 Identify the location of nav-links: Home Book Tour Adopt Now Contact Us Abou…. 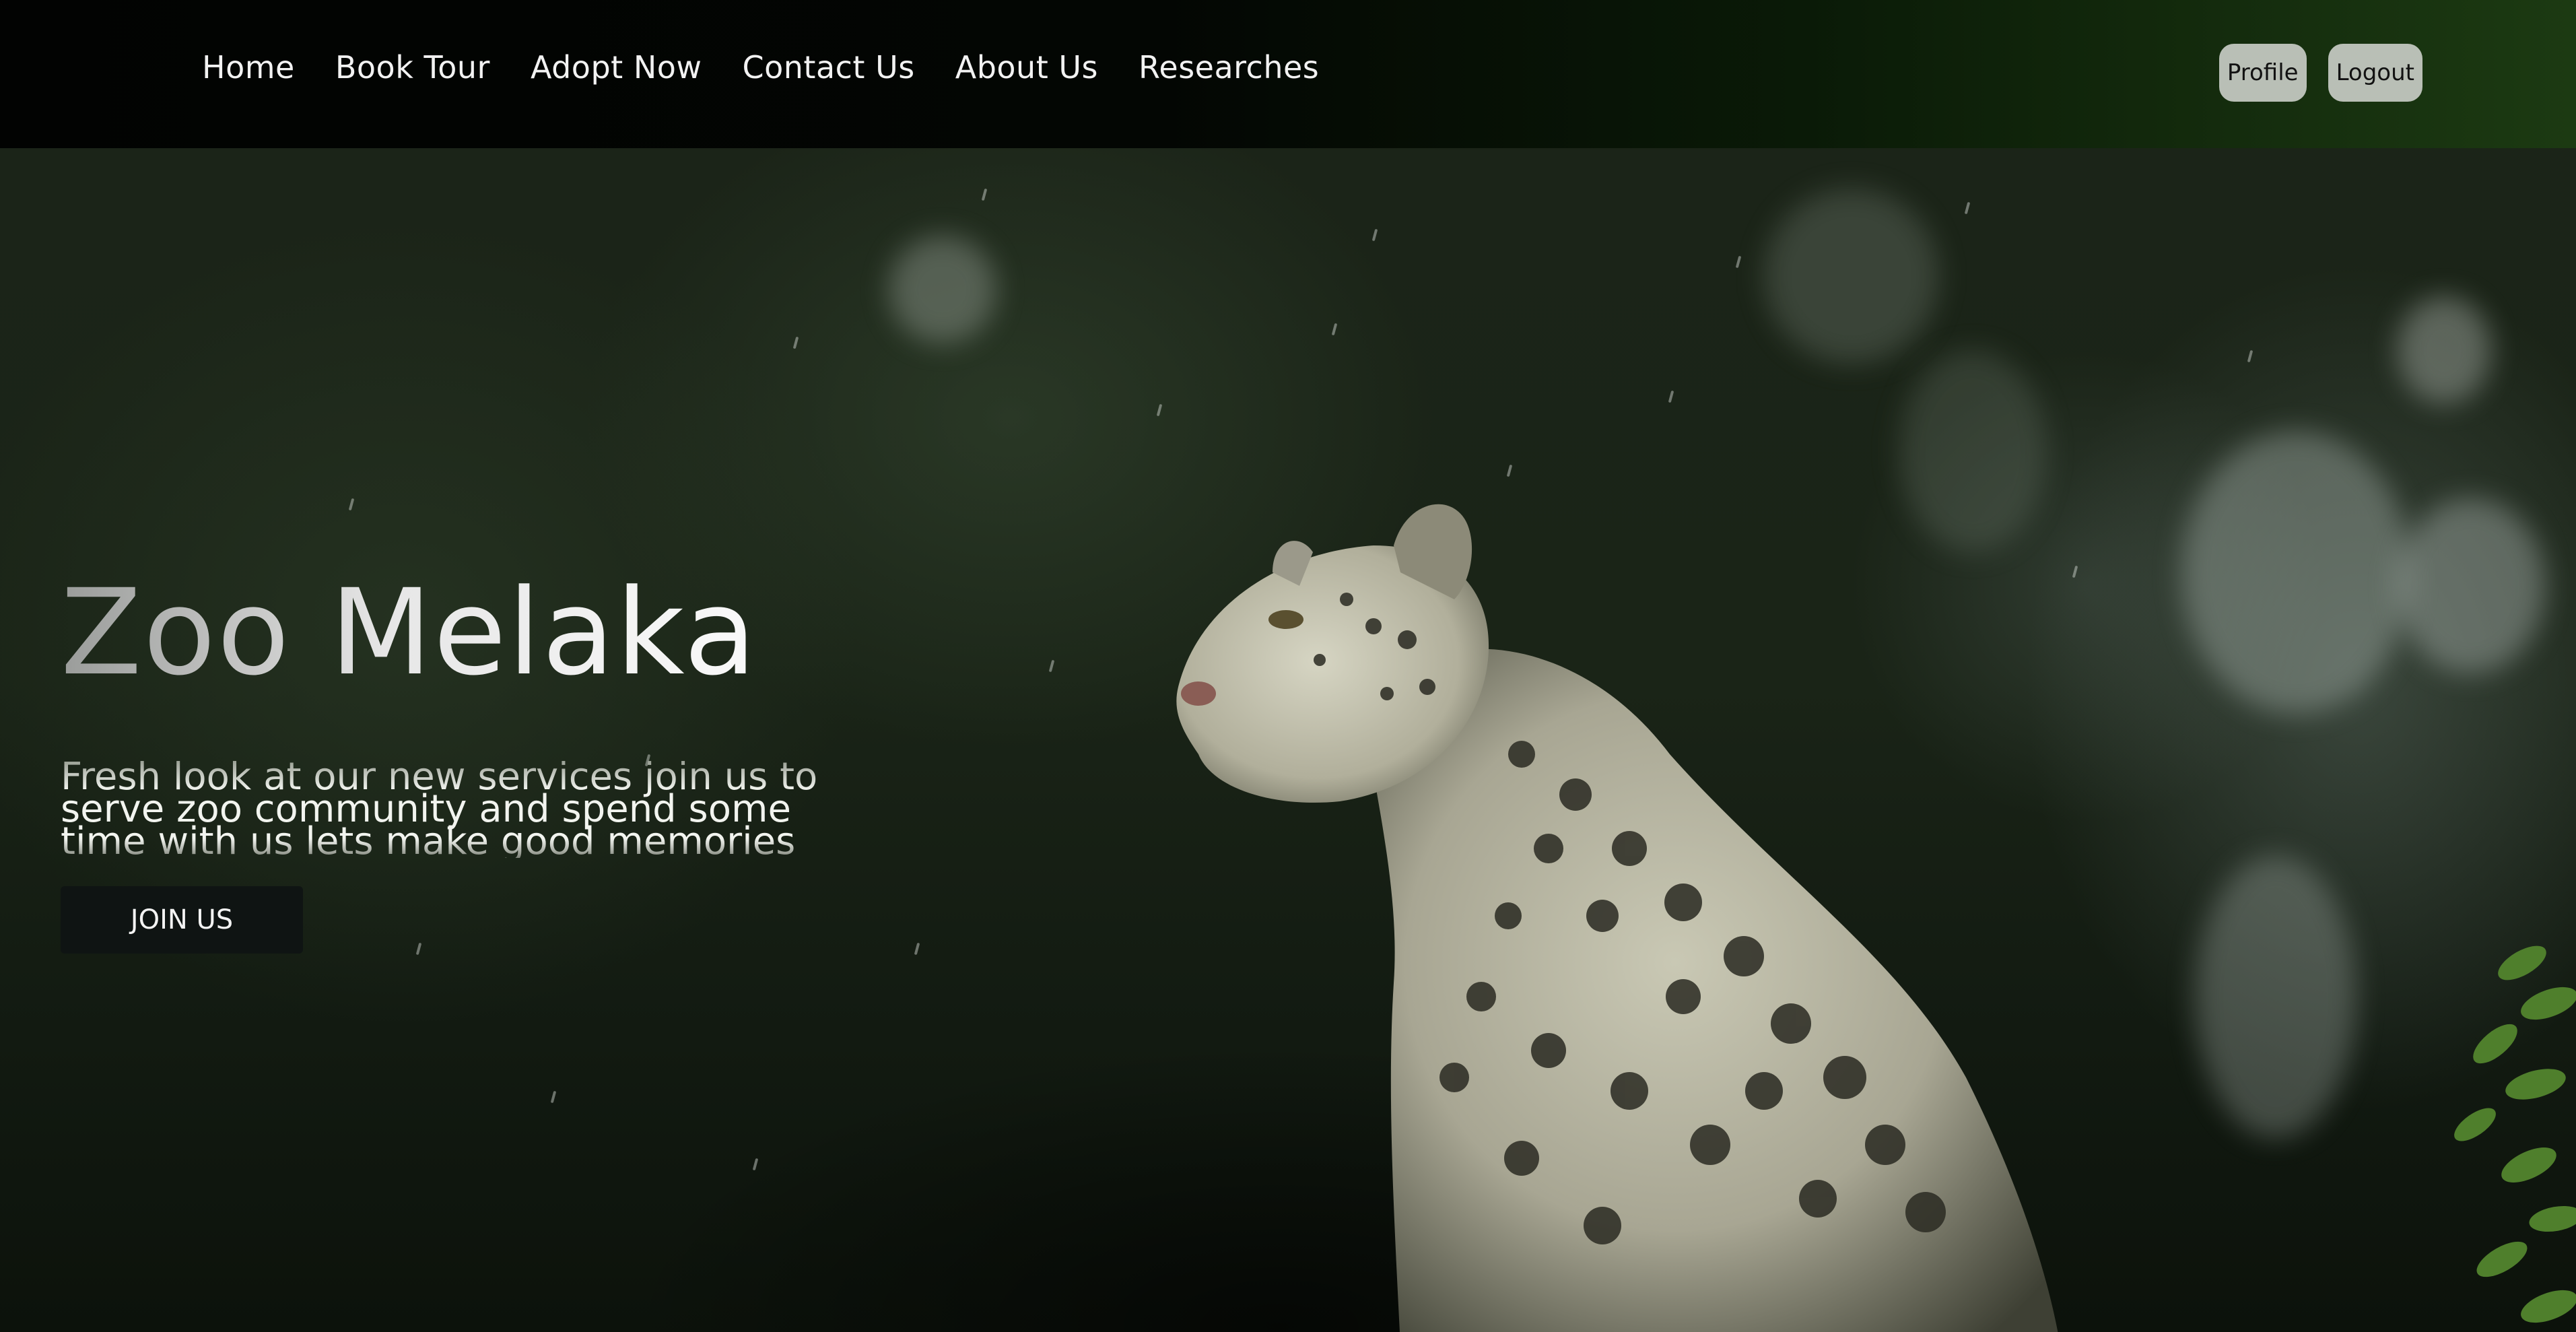
(760, 67).